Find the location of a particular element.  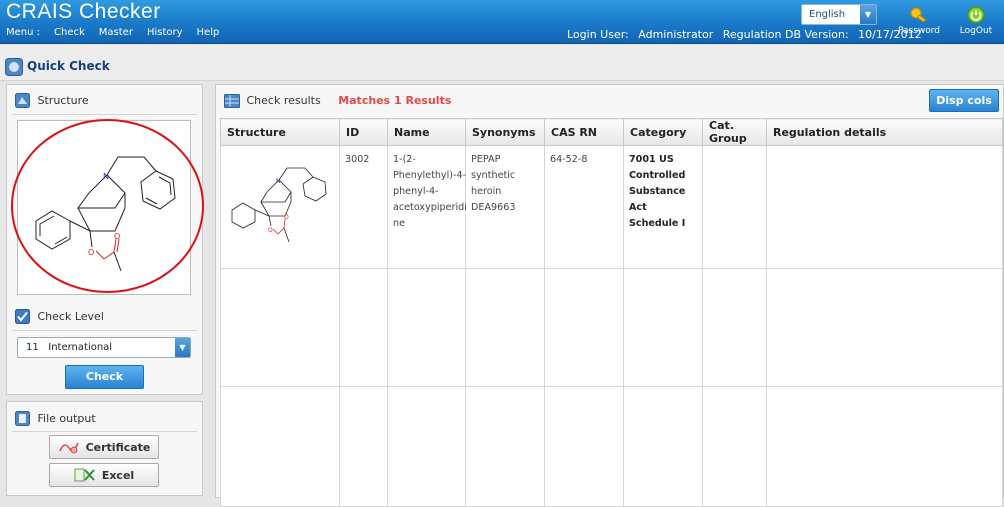

check-level-title: Check Level is located at coordinates (70, 316).